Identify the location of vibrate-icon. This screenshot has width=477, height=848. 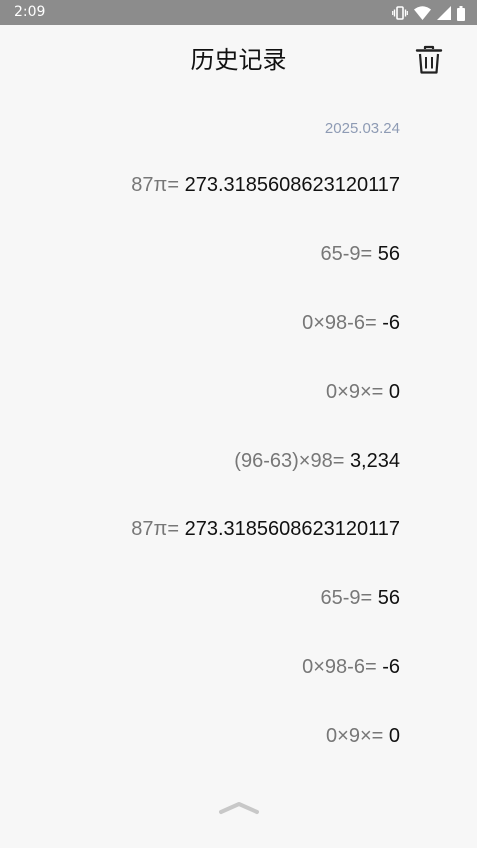
(400, 13).